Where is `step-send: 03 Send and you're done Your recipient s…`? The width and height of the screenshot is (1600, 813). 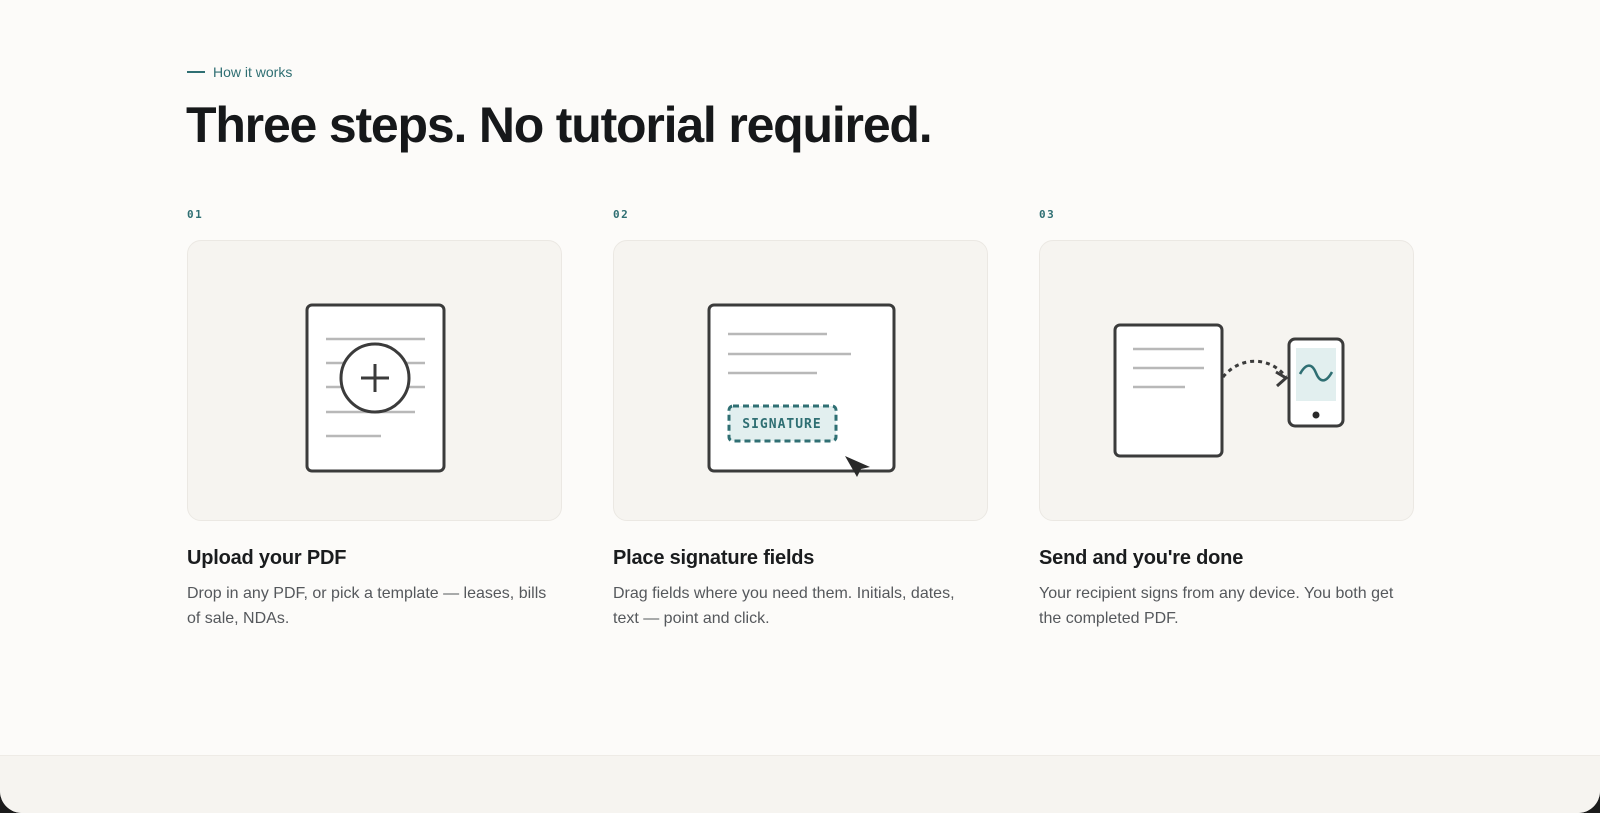
step-send: 03 Send and you're done Your recipient s… is located at coordinates (1226, 419).